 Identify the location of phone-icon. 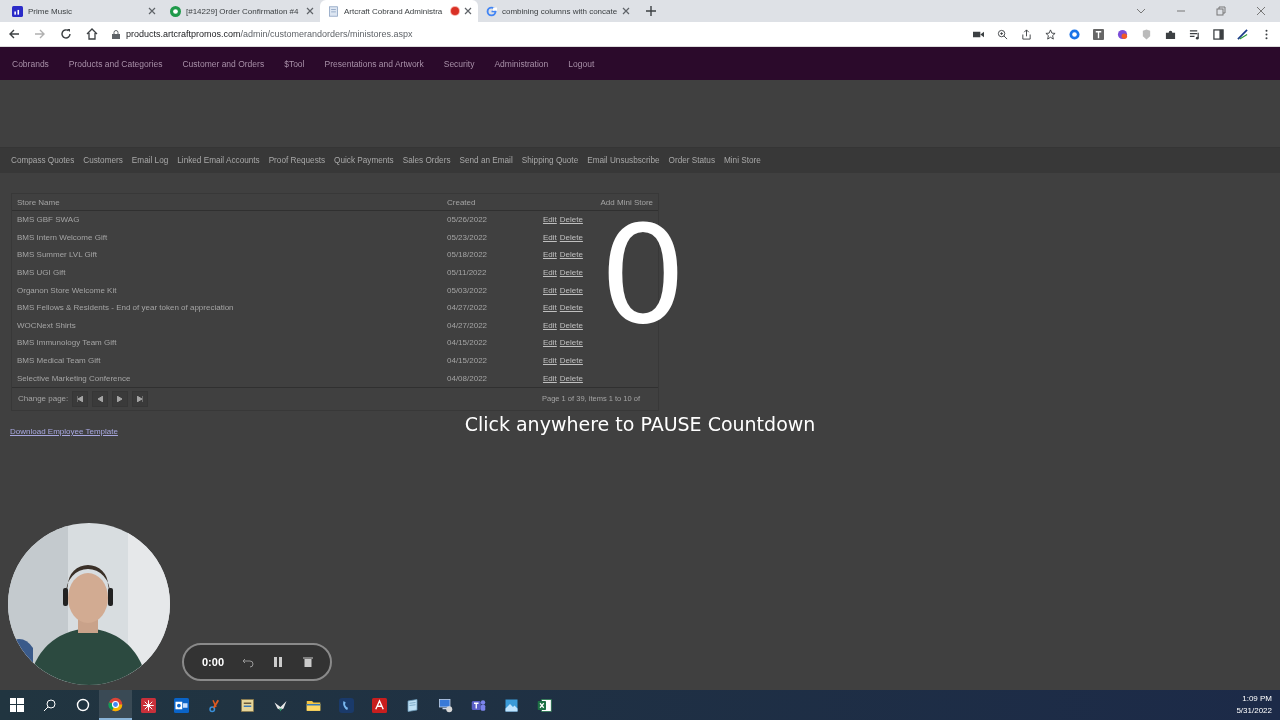
(346, 705).